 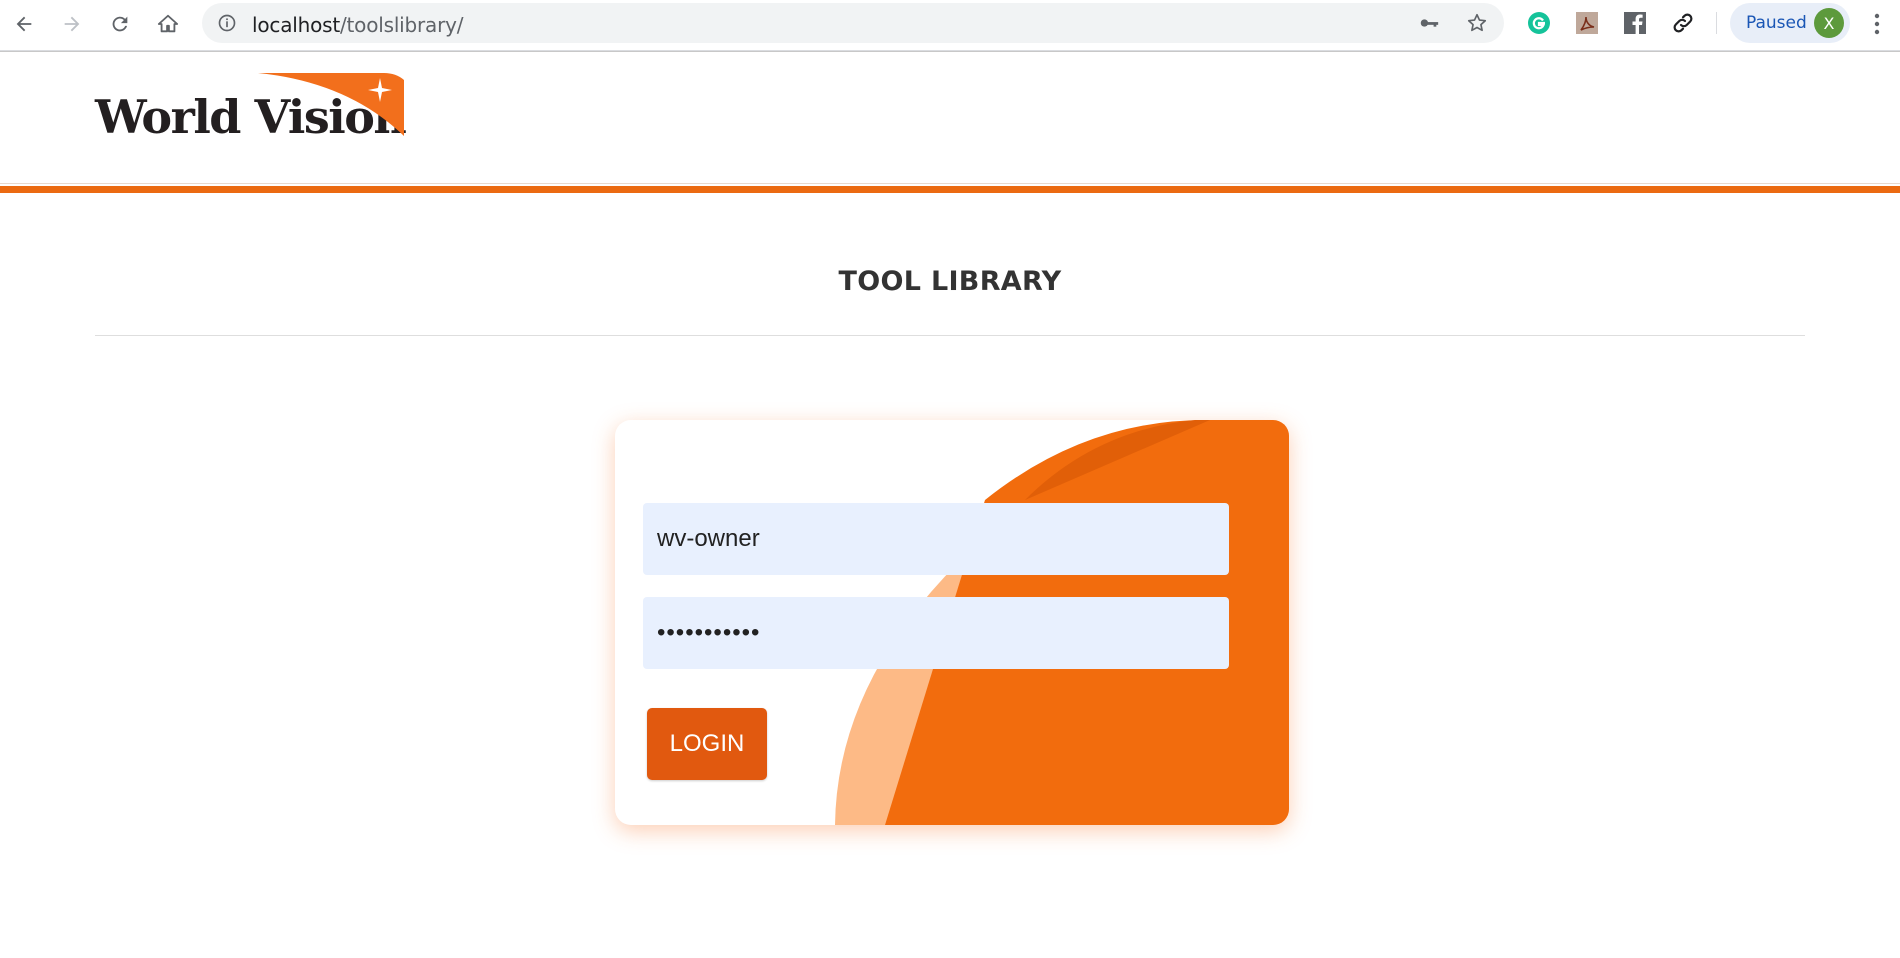 I want to click on forward-icon, so click(x=72, y=24).